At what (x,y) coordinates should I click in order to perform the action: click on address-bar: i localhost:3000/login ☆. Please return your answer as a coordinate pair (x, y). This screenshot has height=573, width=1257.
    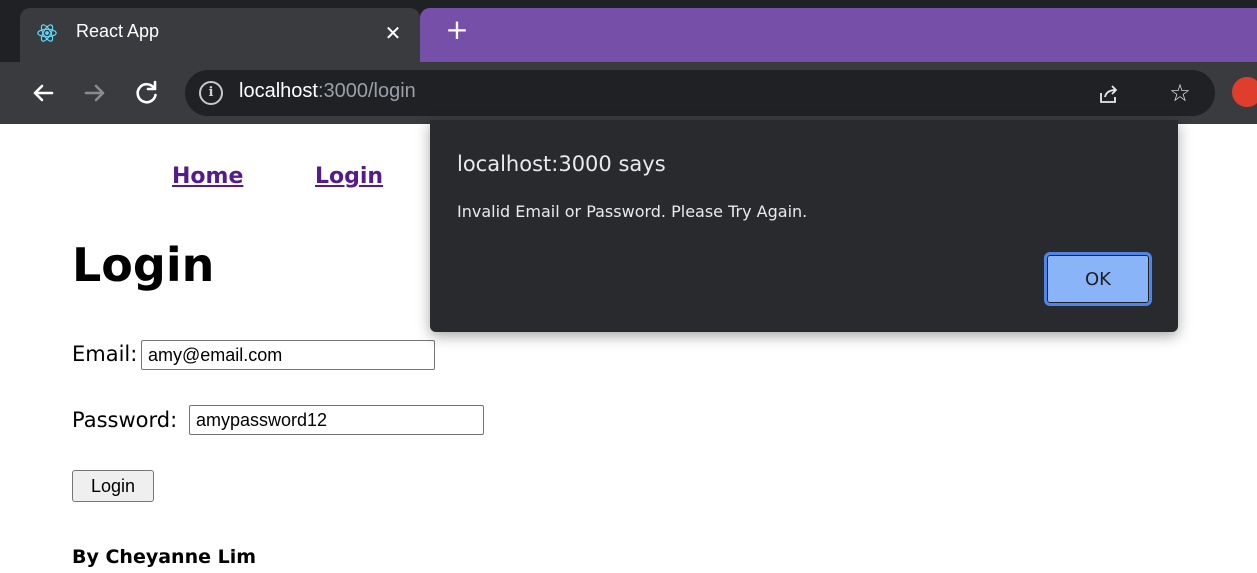
    Looking at the image, I should click on (700, 93).